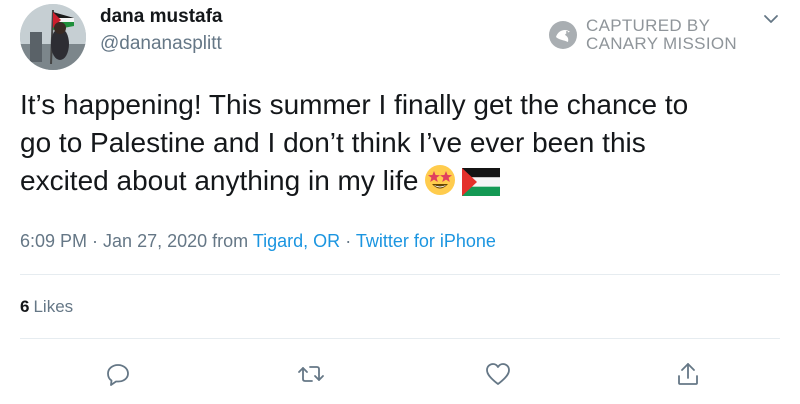  I want to click on location-link: Tigard, OR, so click(296, 241).